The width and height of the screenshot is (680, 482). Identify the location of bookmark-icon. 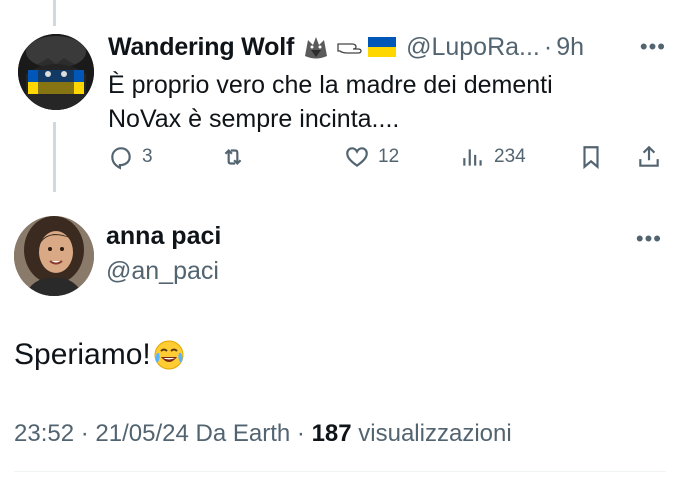
(591, 158).